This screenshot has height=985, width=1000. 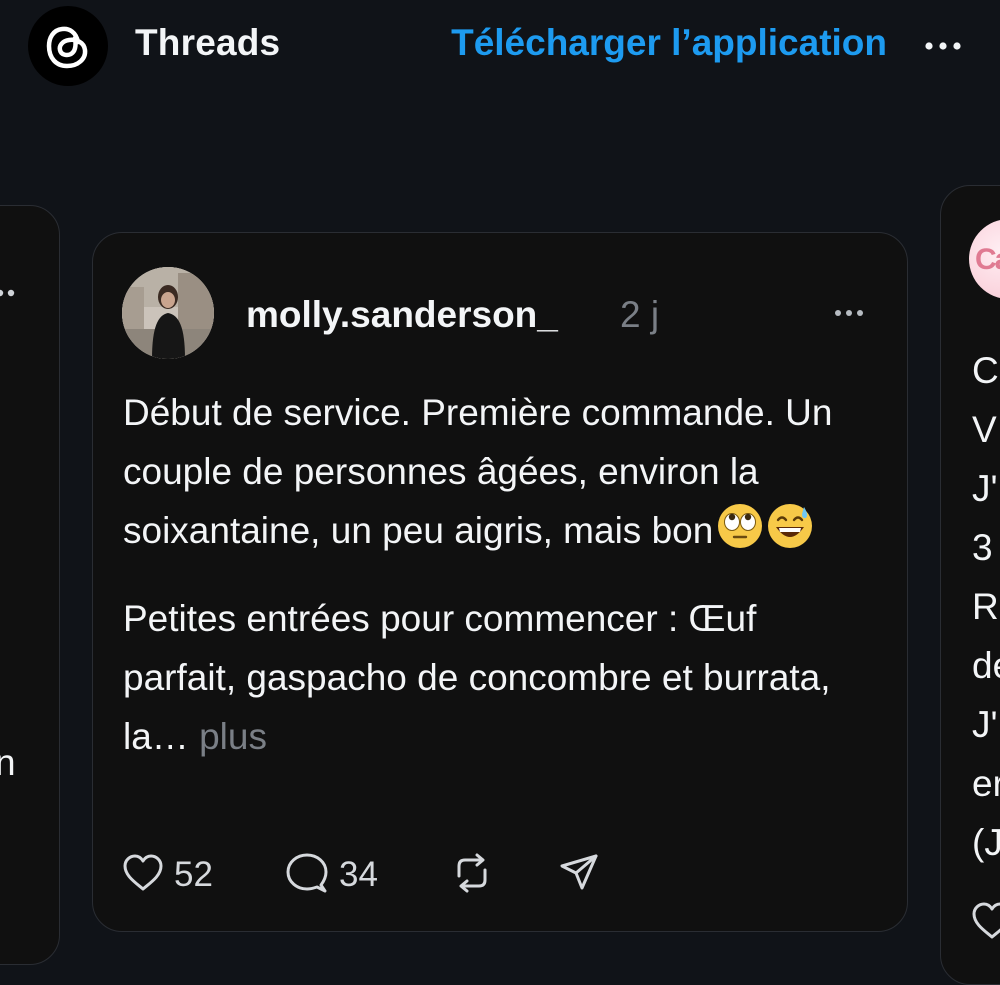 What do you see at coordinates (790, 534) in the screenshot?
I see `grinning-face-with-sweat-emoji` at bounding box center [790, 534].